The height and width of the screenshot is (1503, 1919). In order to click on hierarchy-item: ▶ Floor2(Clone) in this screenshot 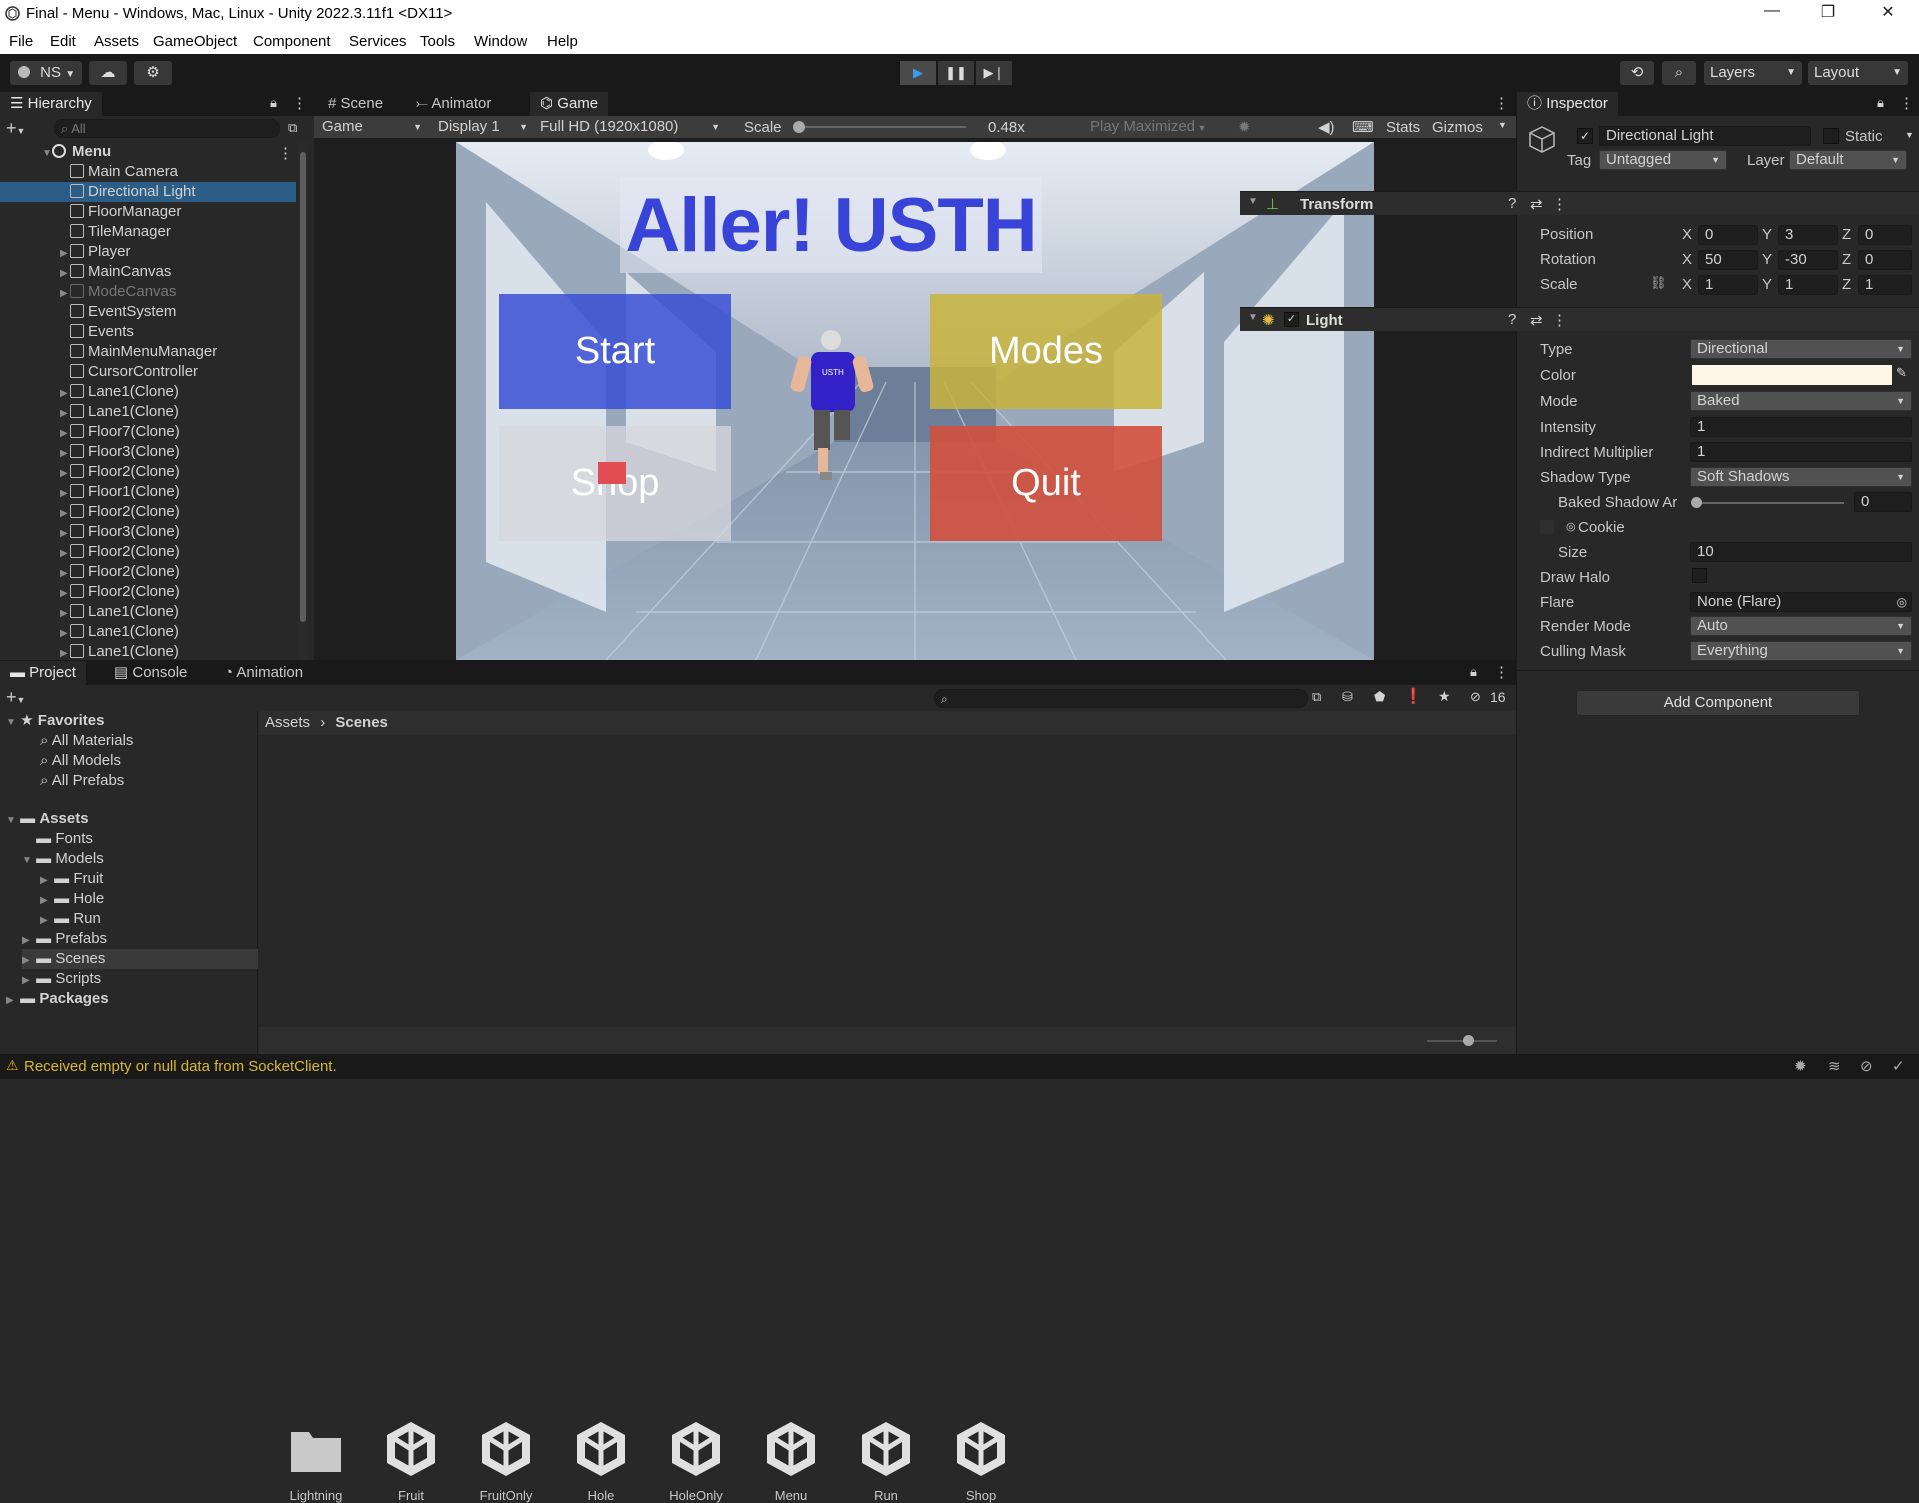, I will do `click(148, 572)`.